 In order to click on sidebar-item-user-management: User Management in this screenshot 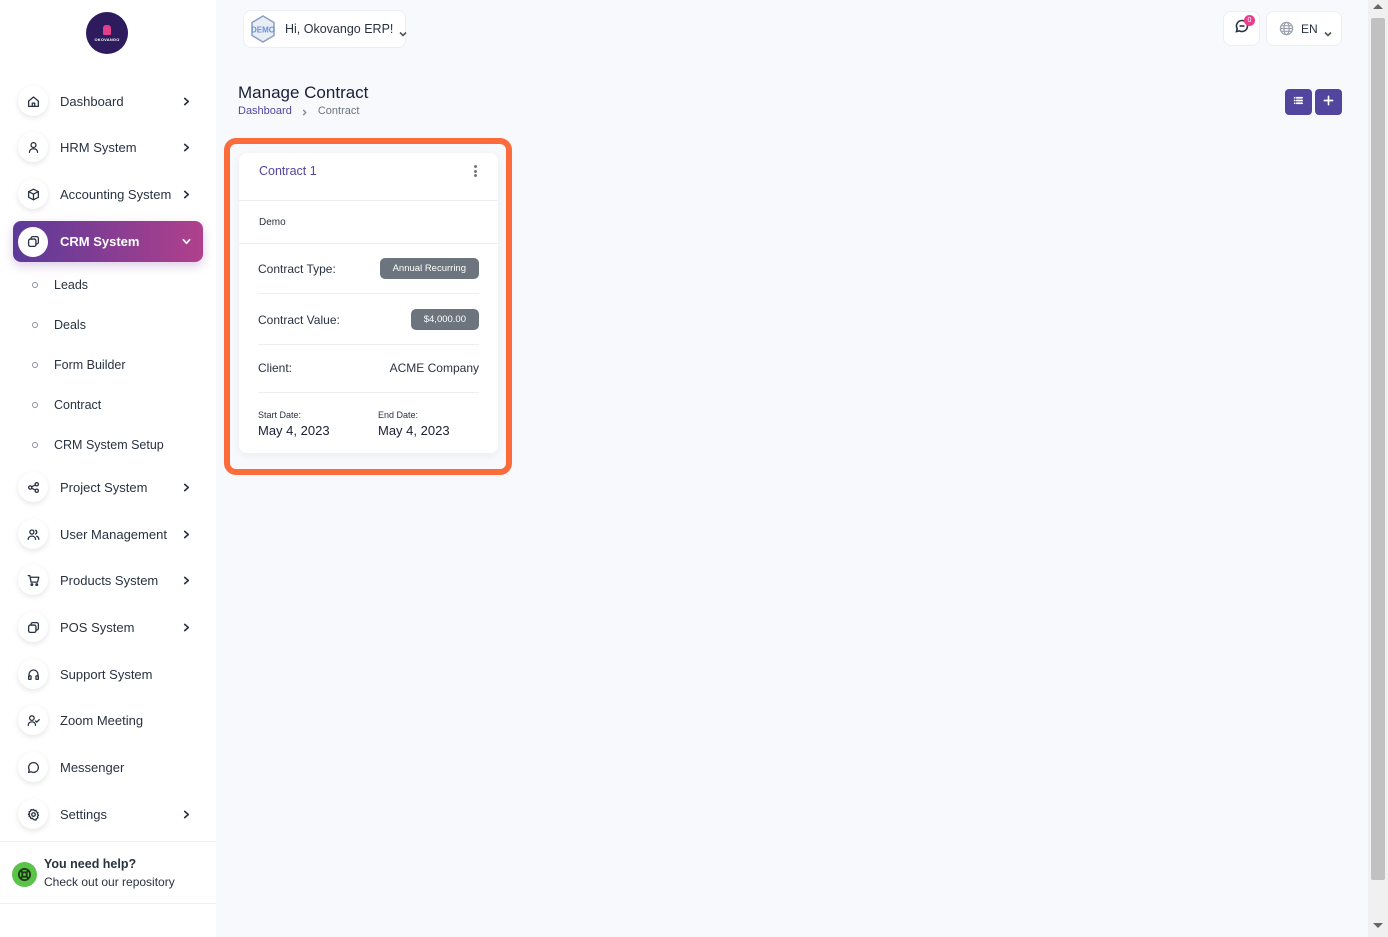, I will do `click(108, 534)`.